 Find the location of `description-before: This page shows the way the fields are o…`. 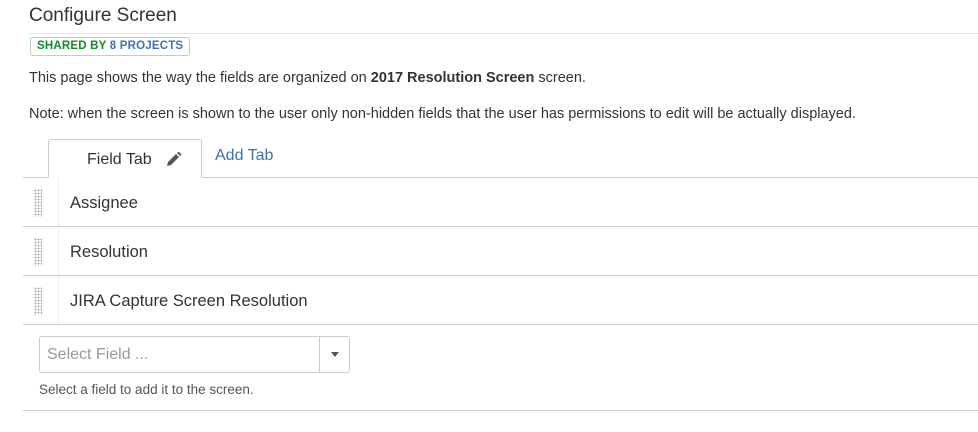

description-before: This page shows the way the fields are o… is located at coordinates (200, 78).